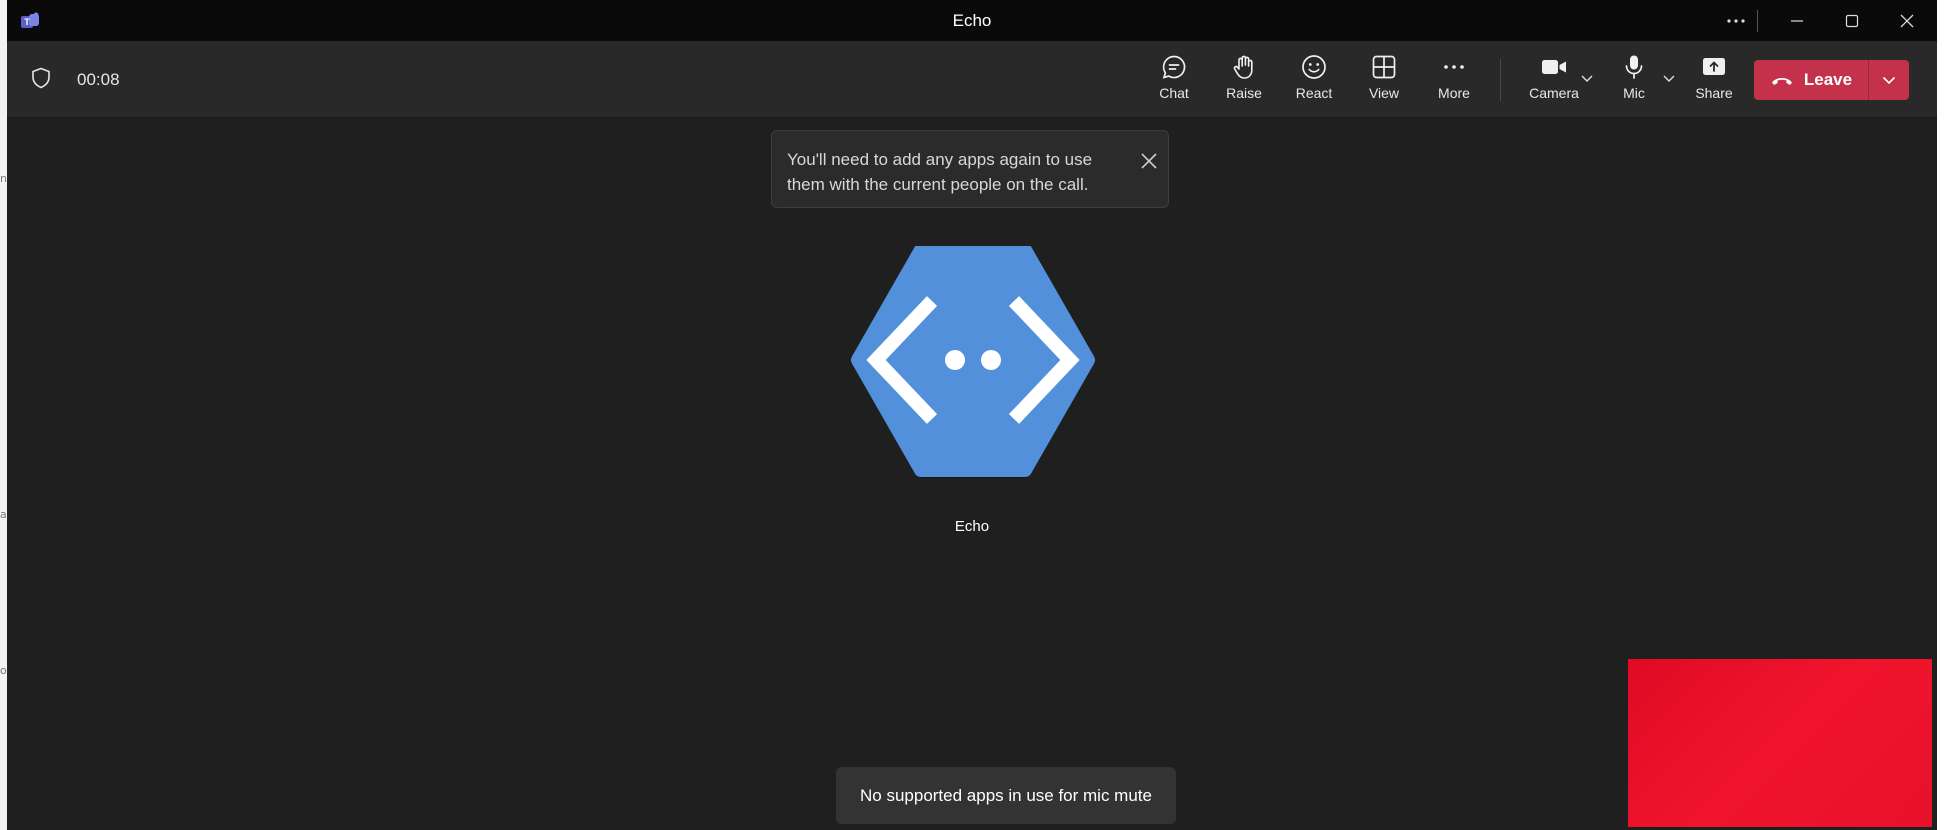 This screenshot has height=830, width=1948. What do you see at coordinates (1634, 81) in the screenshot?
I see `mic-button: Mic` at bounding box center [1634, 81].